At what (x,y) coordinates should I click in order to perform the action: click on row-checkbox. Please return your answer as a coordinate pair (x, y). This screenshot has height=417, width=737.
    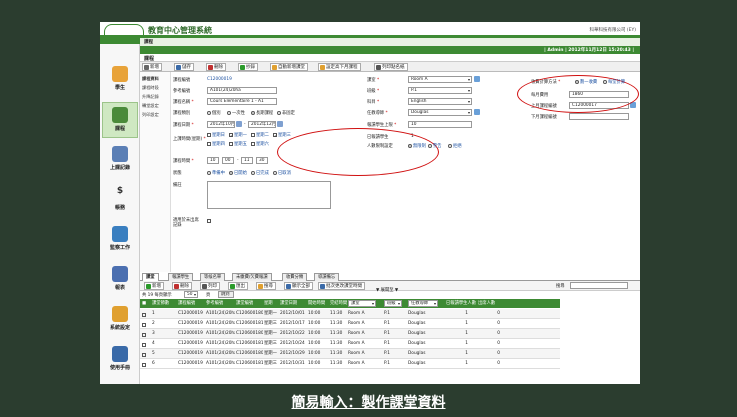
    Looking at the image, I should click on (144, 365).